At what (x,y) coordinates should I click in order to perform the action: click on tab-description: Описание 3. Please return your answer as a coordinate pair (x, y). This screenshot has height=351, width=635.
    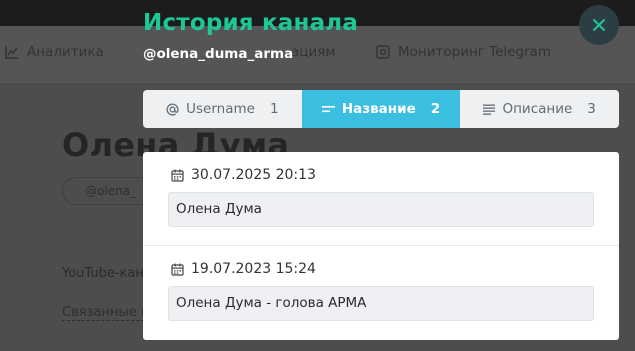
    Looking at the image, I should click on (539, 109).